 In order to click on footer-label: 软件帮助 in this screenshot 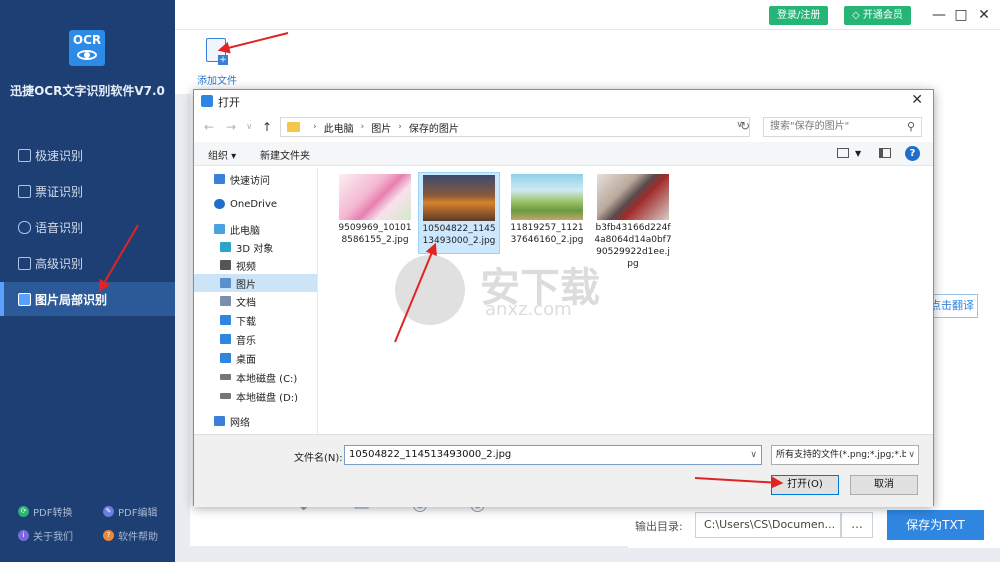, I will do `click(138, 537)`.